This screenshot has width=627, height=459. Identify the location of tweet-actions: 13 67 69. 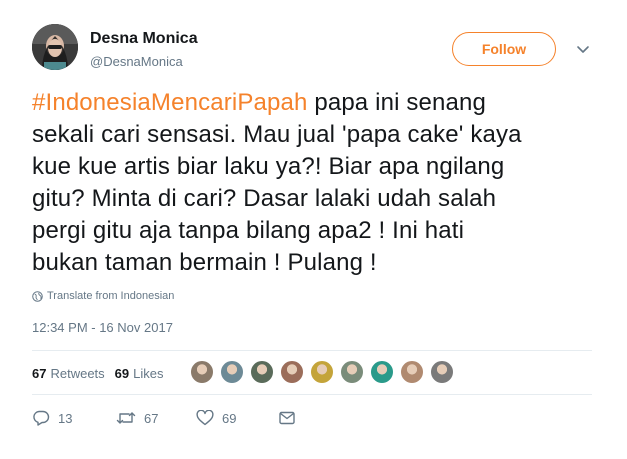
(164, 418).